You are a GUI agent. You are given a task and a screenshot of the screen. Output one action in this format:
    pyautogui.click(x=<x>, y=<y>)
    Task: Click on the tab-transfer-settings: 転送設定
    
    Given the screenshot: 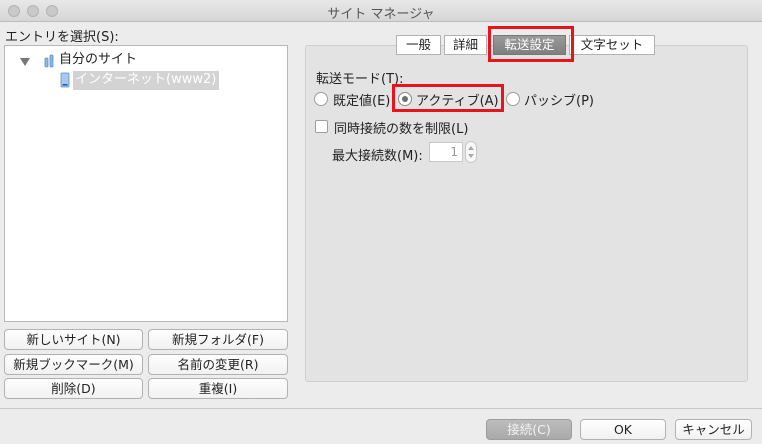 What is the action you would take?
    pyautogui.click(x=529, y=45)
    